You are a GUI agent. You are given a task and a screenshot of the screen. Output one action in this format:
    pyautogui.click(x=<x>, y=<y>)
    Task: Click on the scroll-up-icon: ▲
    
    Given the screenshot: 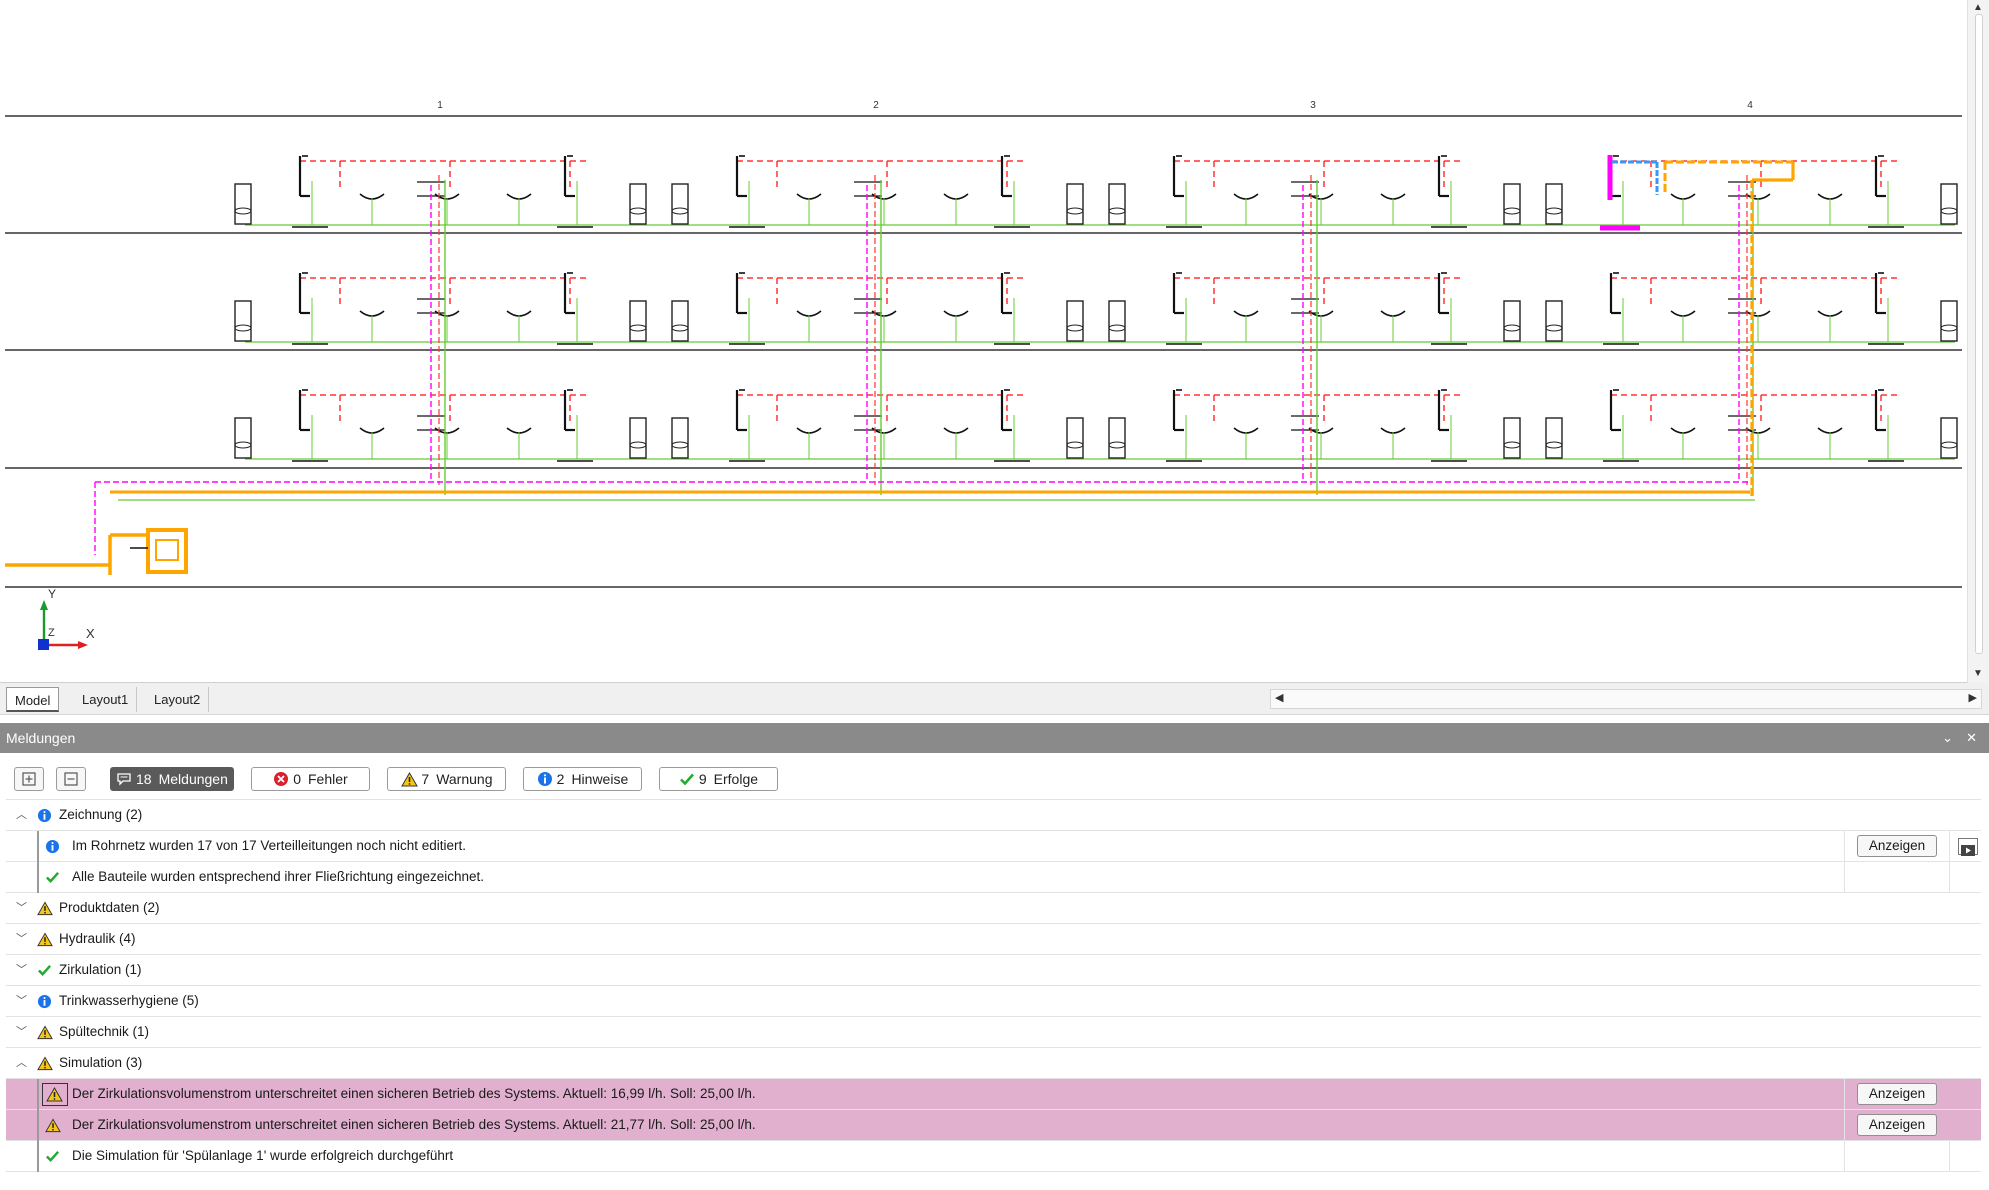 What is the action you would take?
    pyautogui.click(x=1978, y=7)
    